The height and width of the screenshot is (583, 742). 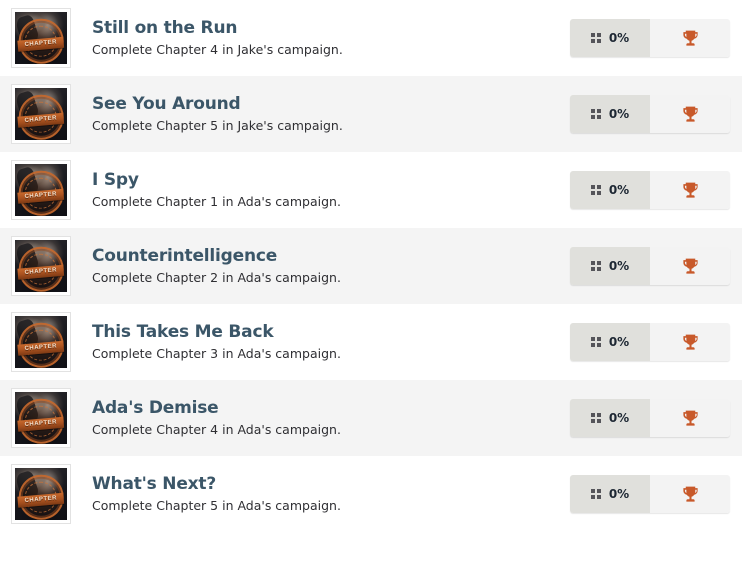 I want to click on achievement-description: Complete Chapter 4 in Jake's campaign., so click(x=217, y=50).